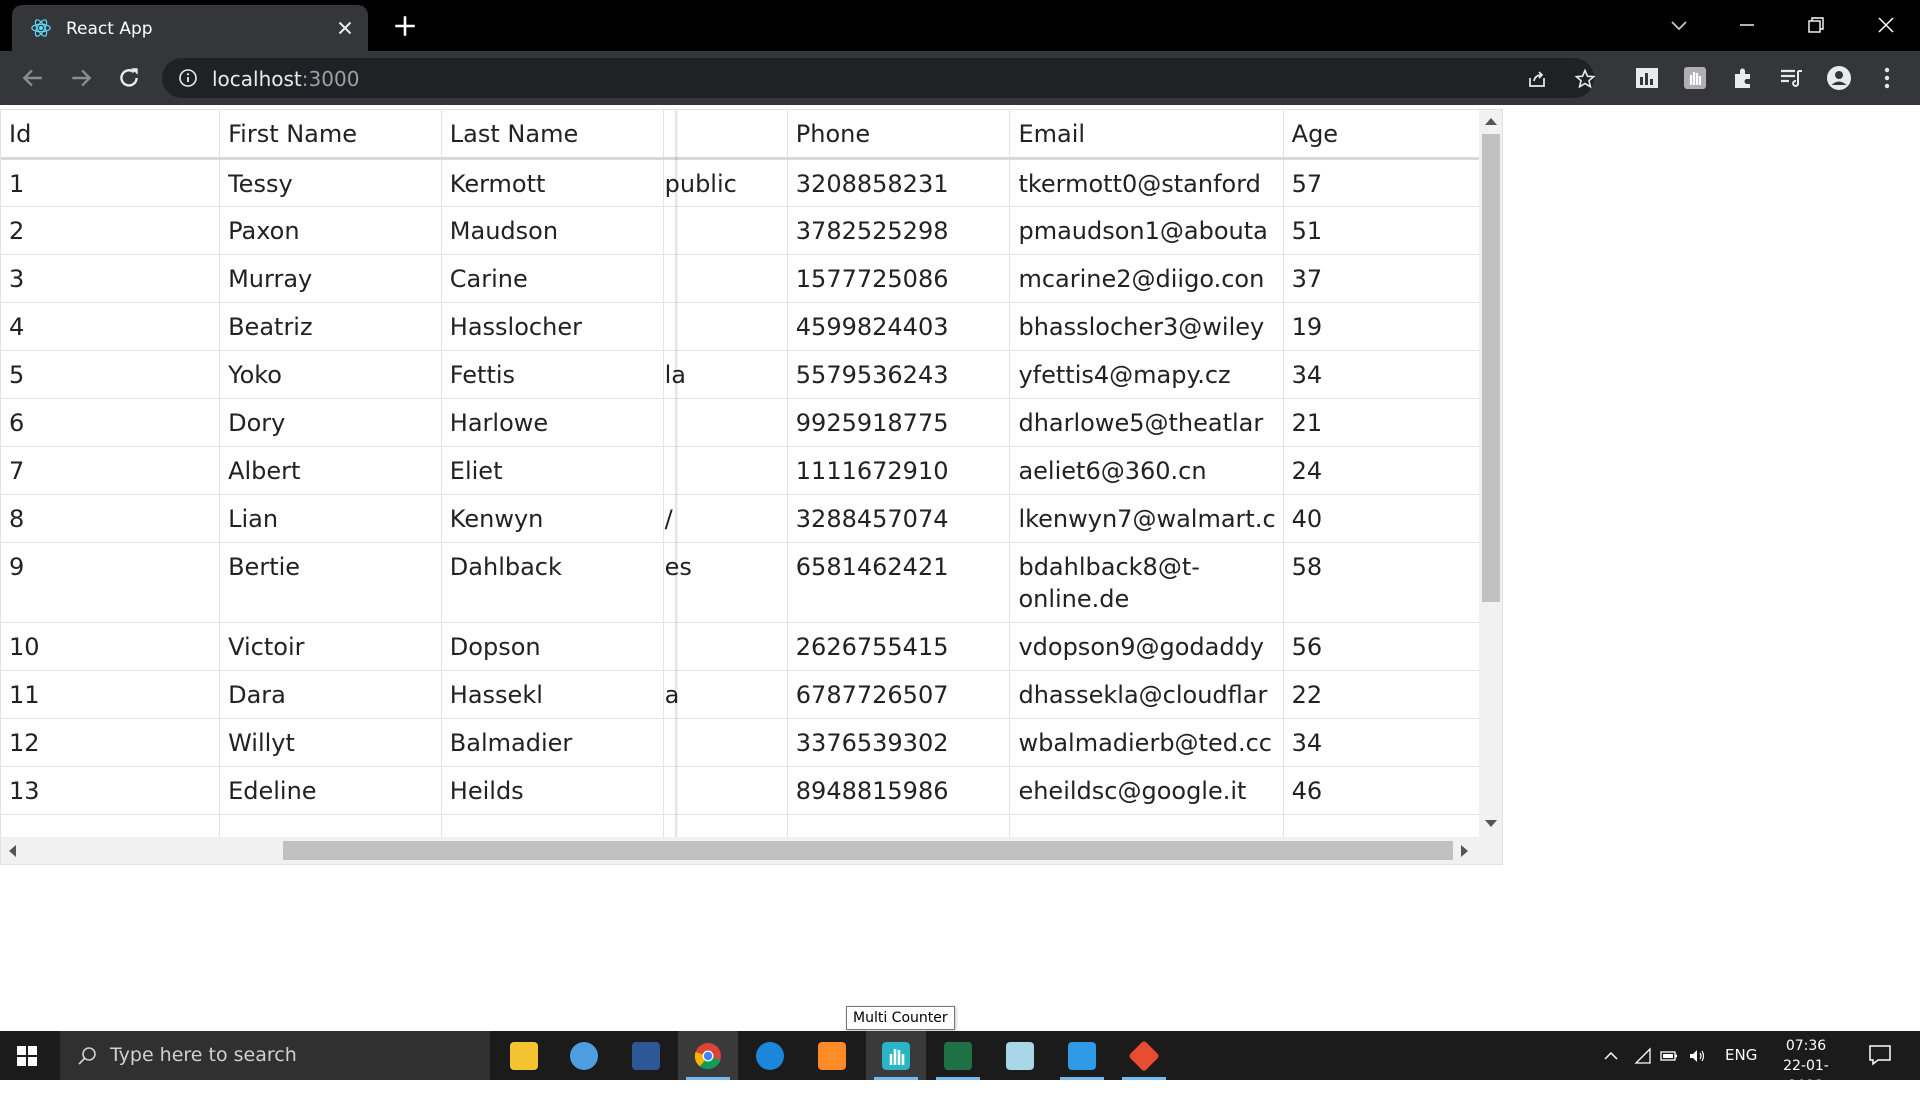  What do you see at coordinates (1741, 1055) in the screenshot?
I see `input-language: ENG` at bounding box center [1741, 1055].